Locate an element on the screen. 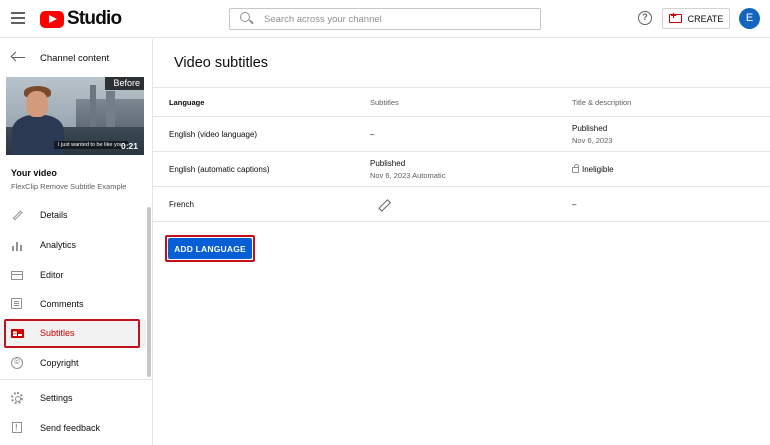 The width and height of the screenshot is (770, 445). editor-icon is located at coordinates (17, 275).